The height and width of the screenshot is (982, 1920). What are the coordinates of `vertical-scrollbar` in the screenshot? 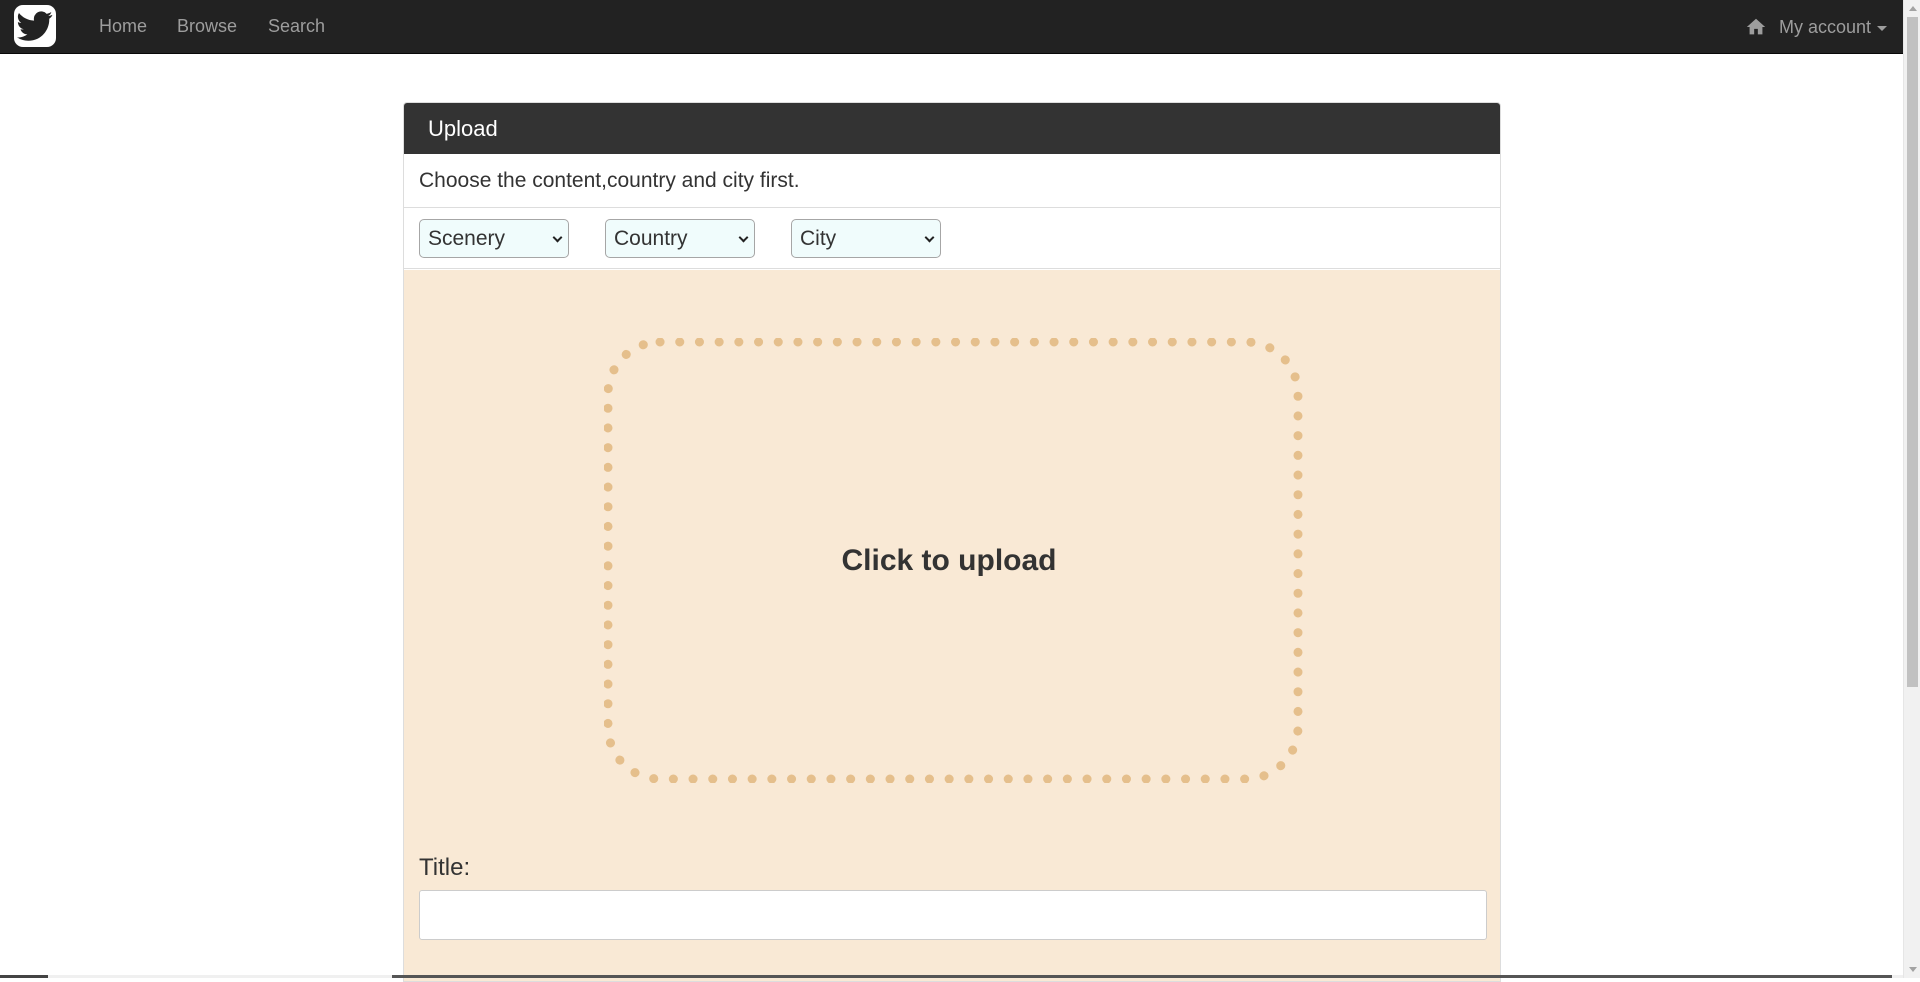 It's located at (1911, 489).